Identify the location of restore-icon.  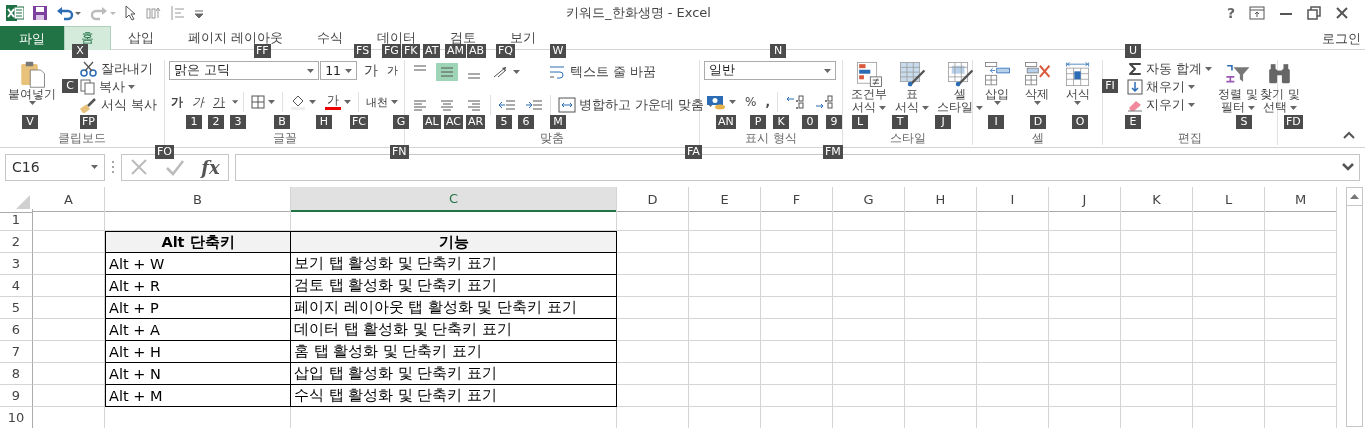
(1314, 13).